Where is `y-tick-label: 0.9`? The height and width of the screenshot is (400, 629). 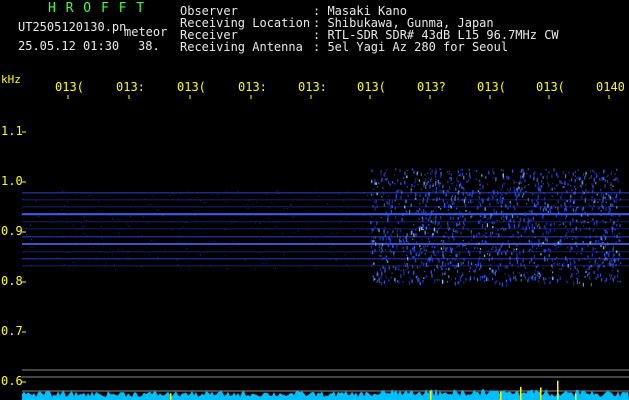 y-tick-label: 0.9 is located at coordinates (12, 231).